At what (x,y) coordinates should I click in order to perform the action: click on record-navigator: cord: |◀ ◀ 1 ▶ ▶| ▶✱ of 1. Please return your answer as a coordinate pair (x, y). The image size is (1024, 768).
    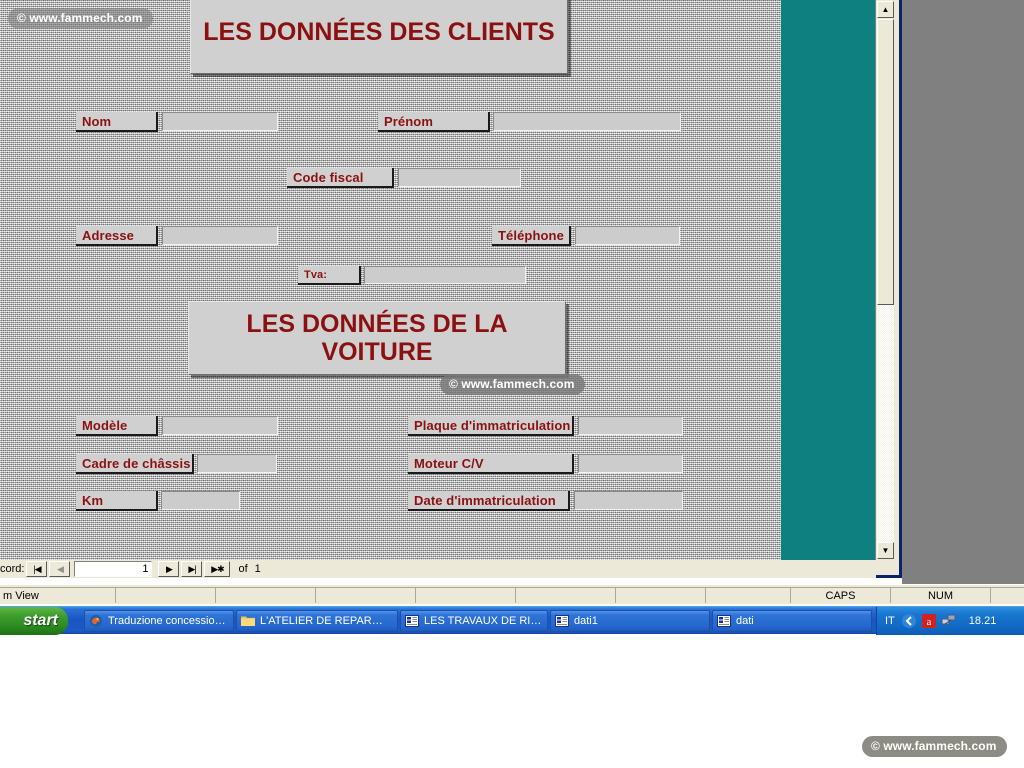
    Looking at the image, I should click on (438, 569).